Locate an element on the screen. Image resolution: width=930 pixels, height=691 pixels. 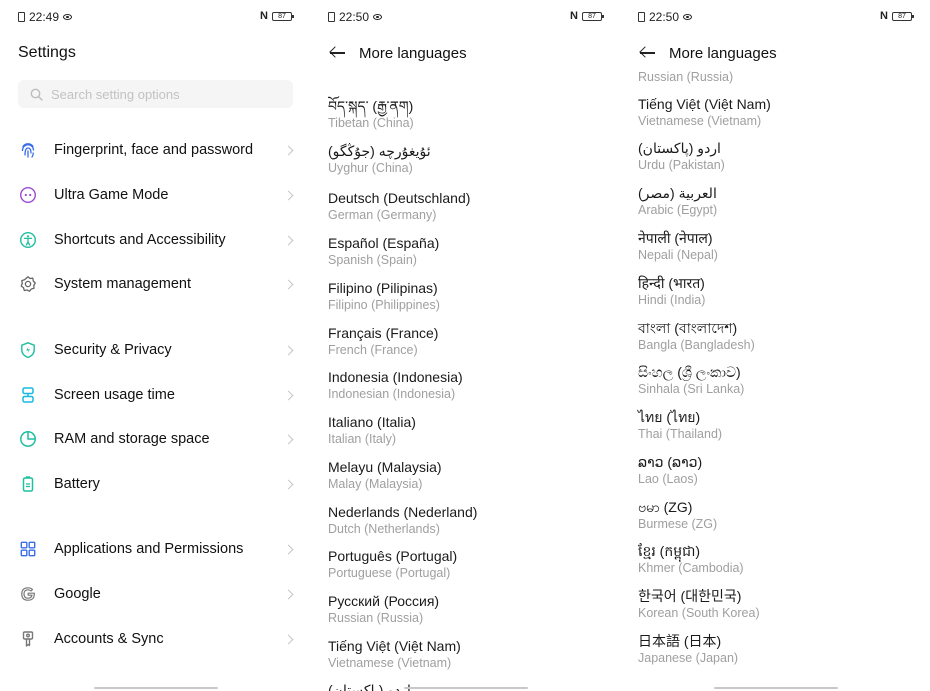
hourglass-icon is located at coordinates (28, 395).